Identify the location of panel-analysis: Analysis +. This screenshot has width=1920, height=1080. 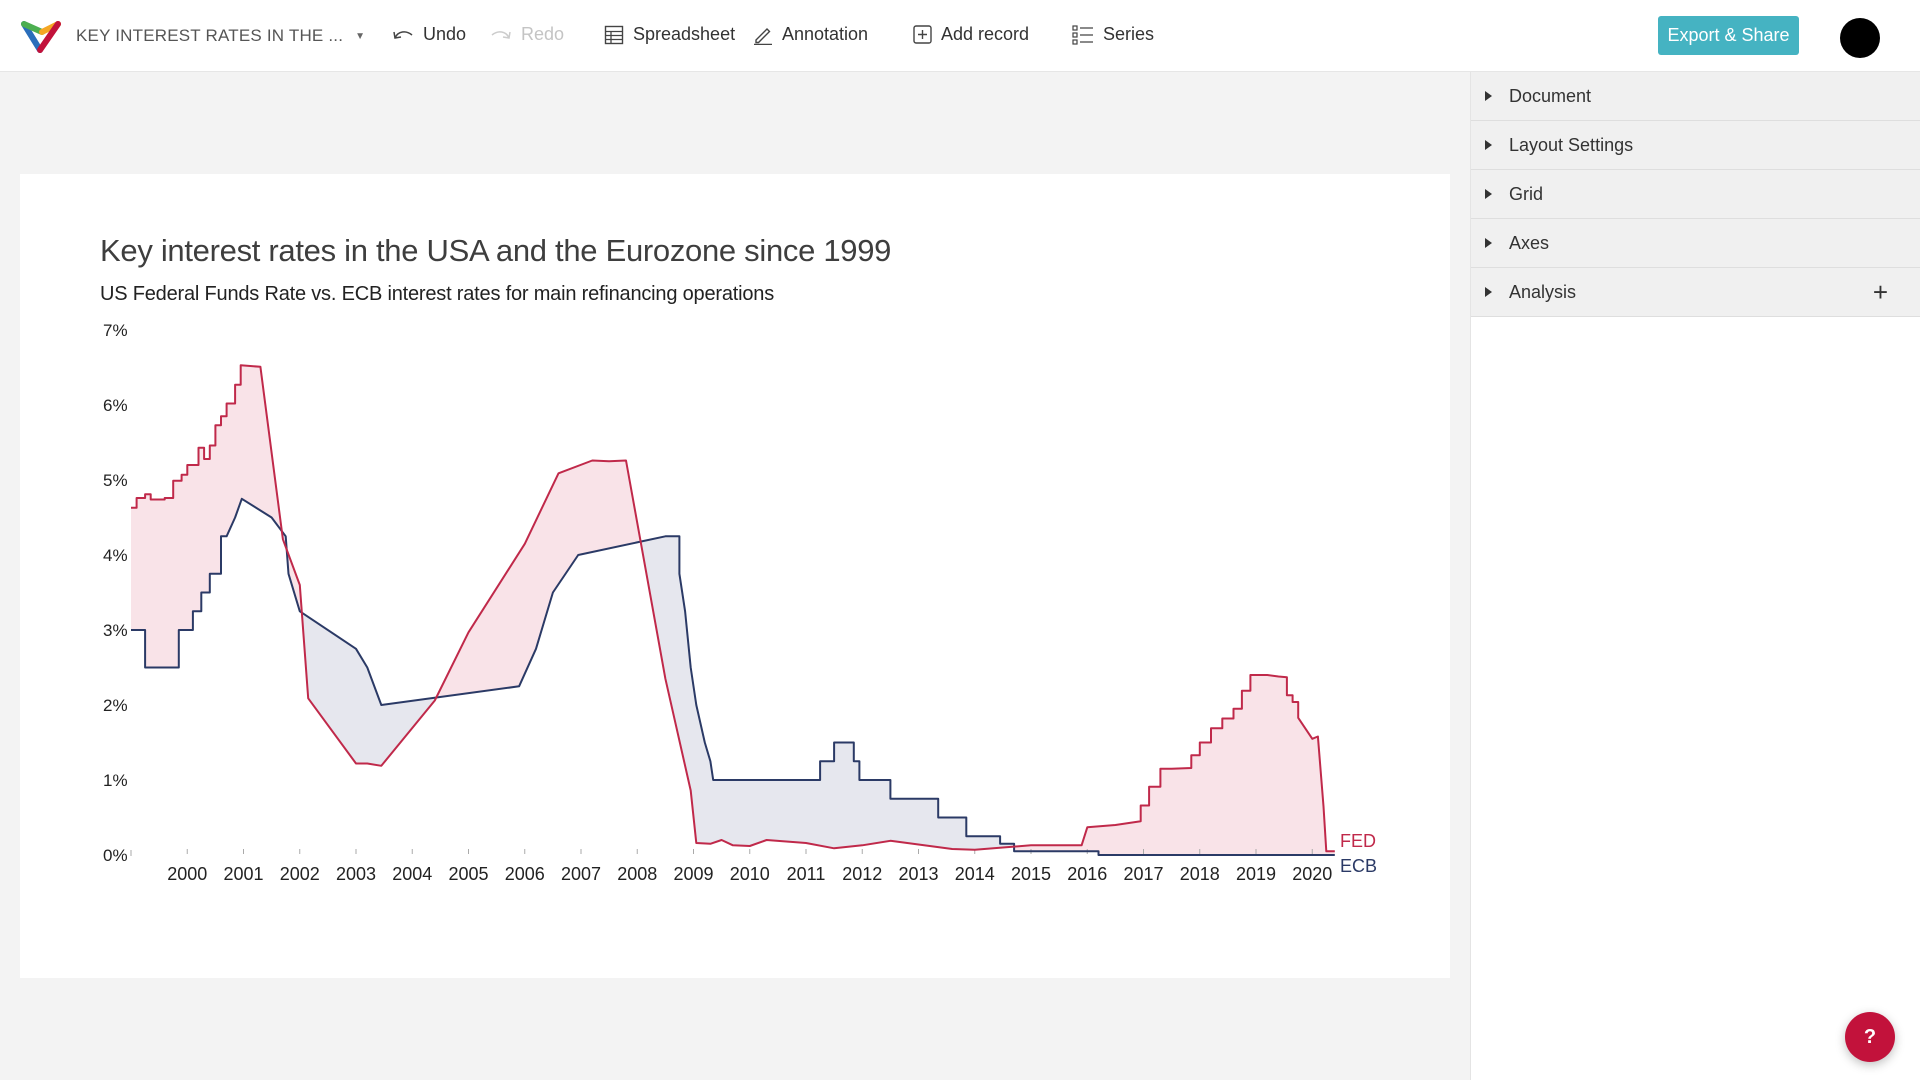
(1695, 292).